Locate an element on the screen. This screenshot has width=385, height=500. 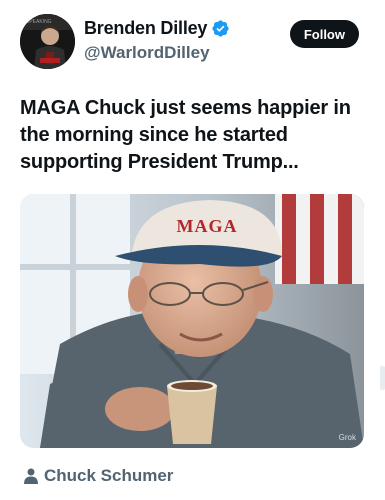
author-handle: @WarlordDilley is located at coordinates (147, 53).